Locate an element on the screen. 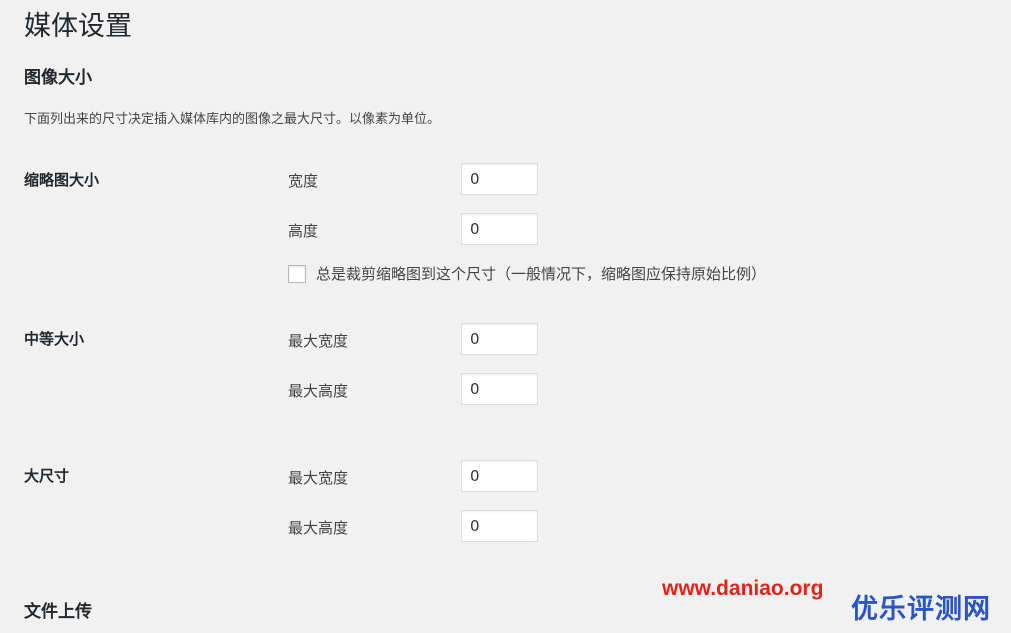 The image size is (1011, 633). medium-max-width-label: 最大宽度 is located at coordinates (318, 341).